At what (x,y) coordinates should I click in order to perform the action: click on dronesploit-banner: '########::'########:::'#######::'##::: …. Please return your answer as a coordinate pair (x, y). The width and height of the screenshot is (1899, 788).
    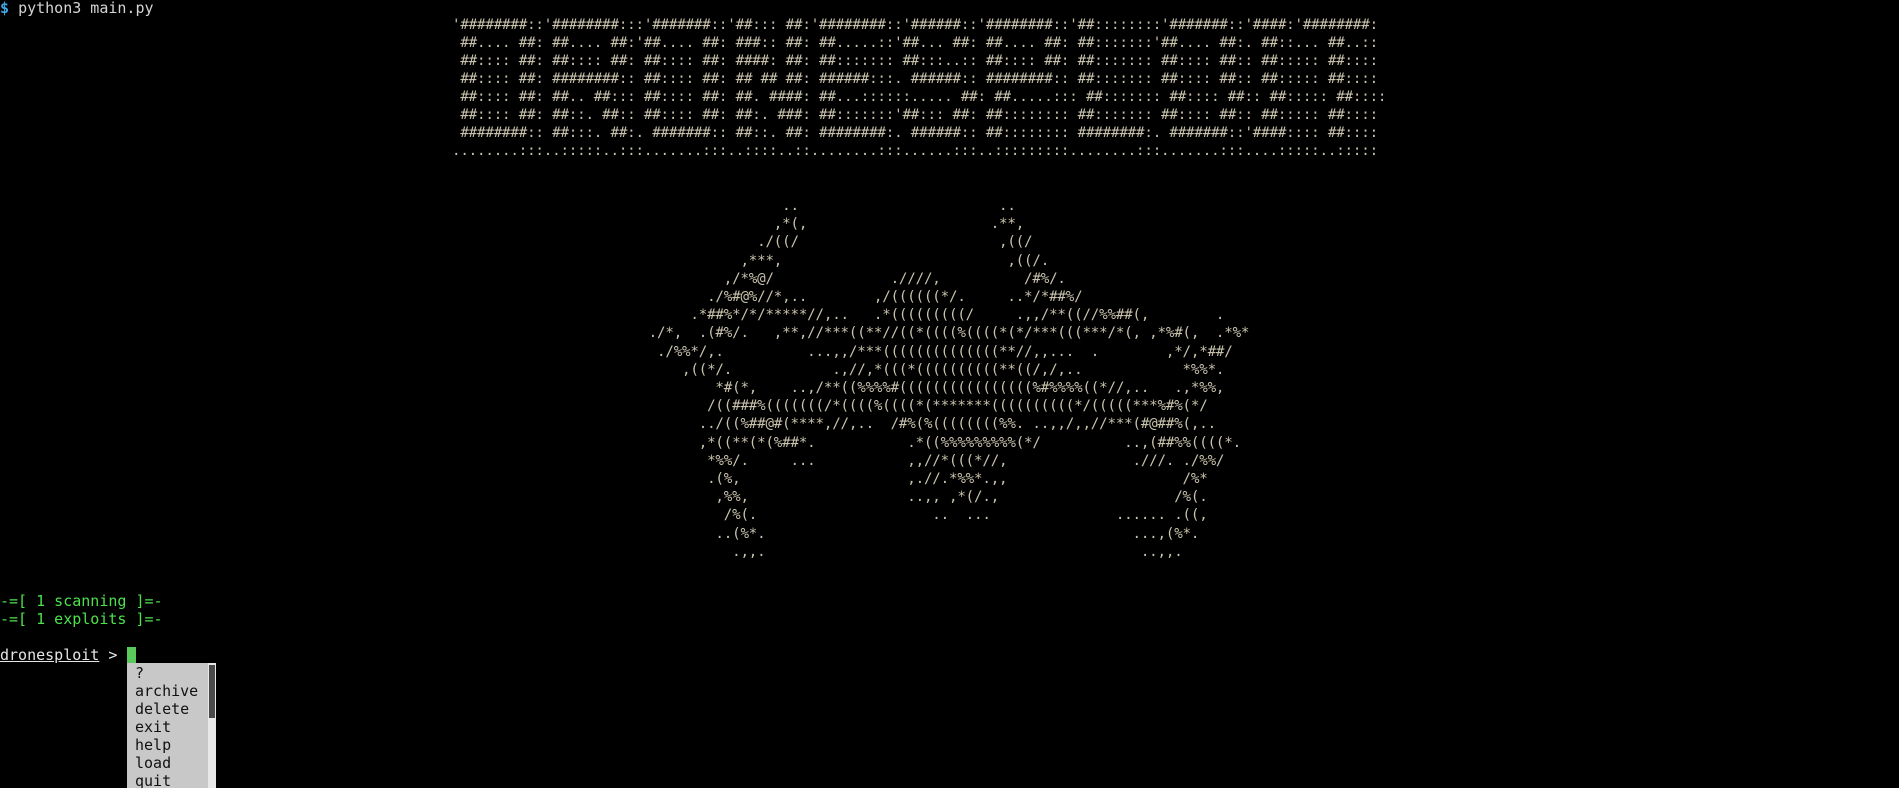
    Looking at the image, I should click on (919, 88).